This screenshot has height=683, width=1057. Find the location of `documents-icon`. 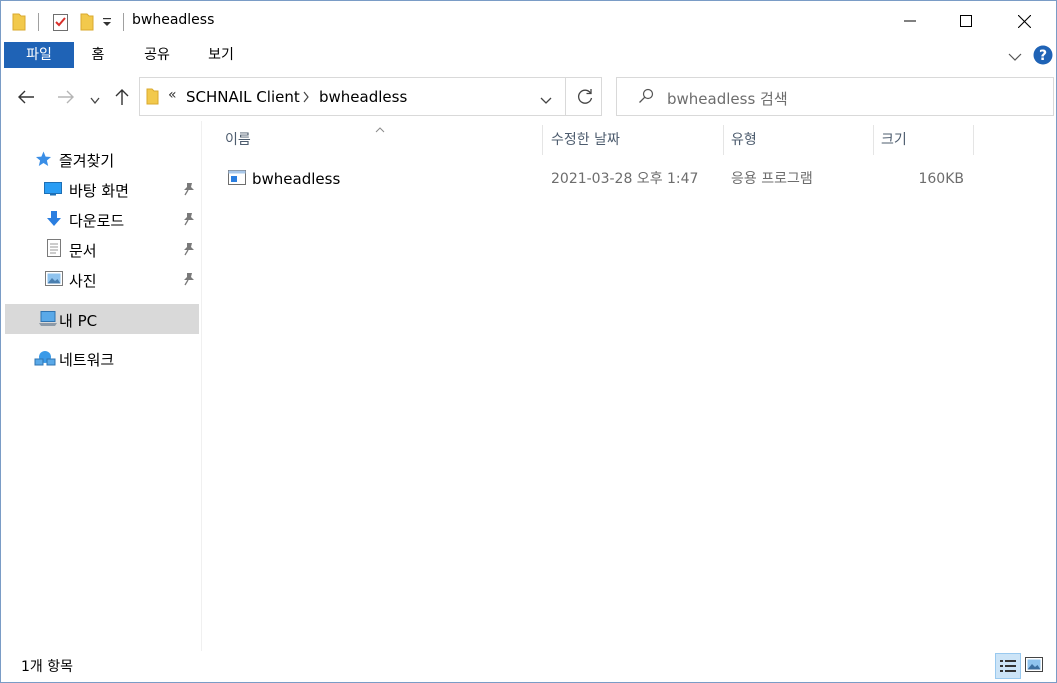

documents-icon is located at coordinates (54, 250).